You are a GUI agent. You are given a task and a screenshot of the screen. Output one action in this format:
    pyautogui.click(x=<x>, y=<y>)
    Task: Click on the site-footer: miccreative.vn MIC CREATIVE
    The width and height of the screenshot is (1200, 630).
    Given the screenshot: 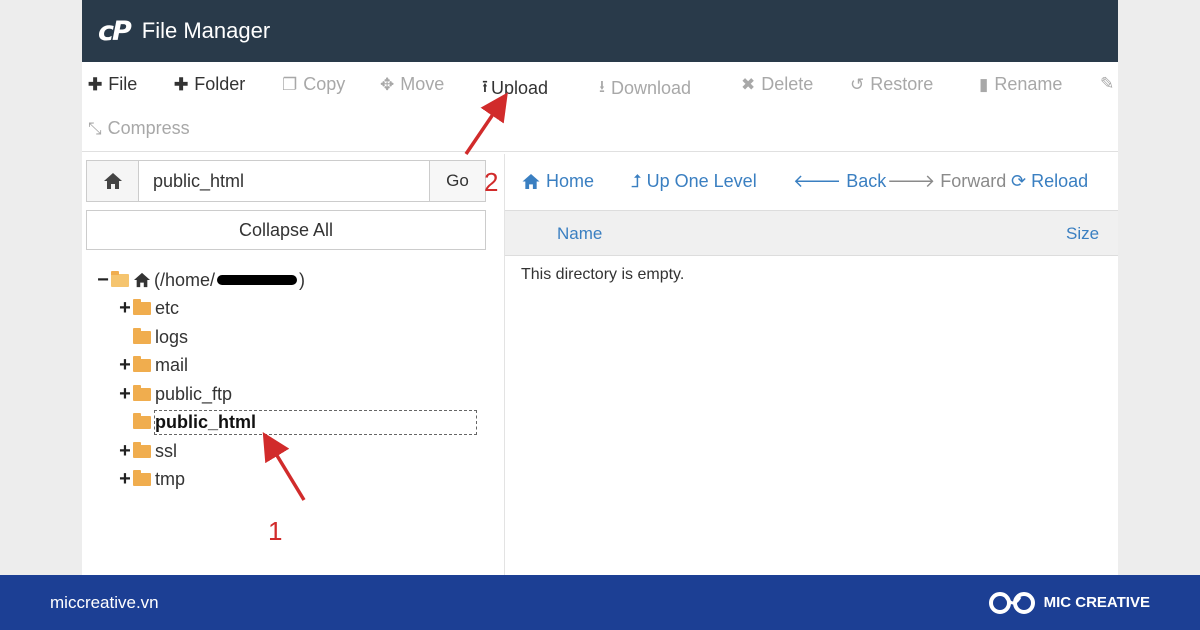 What is the action you would take?
    pyautogui.click(x=600, y=602)
    